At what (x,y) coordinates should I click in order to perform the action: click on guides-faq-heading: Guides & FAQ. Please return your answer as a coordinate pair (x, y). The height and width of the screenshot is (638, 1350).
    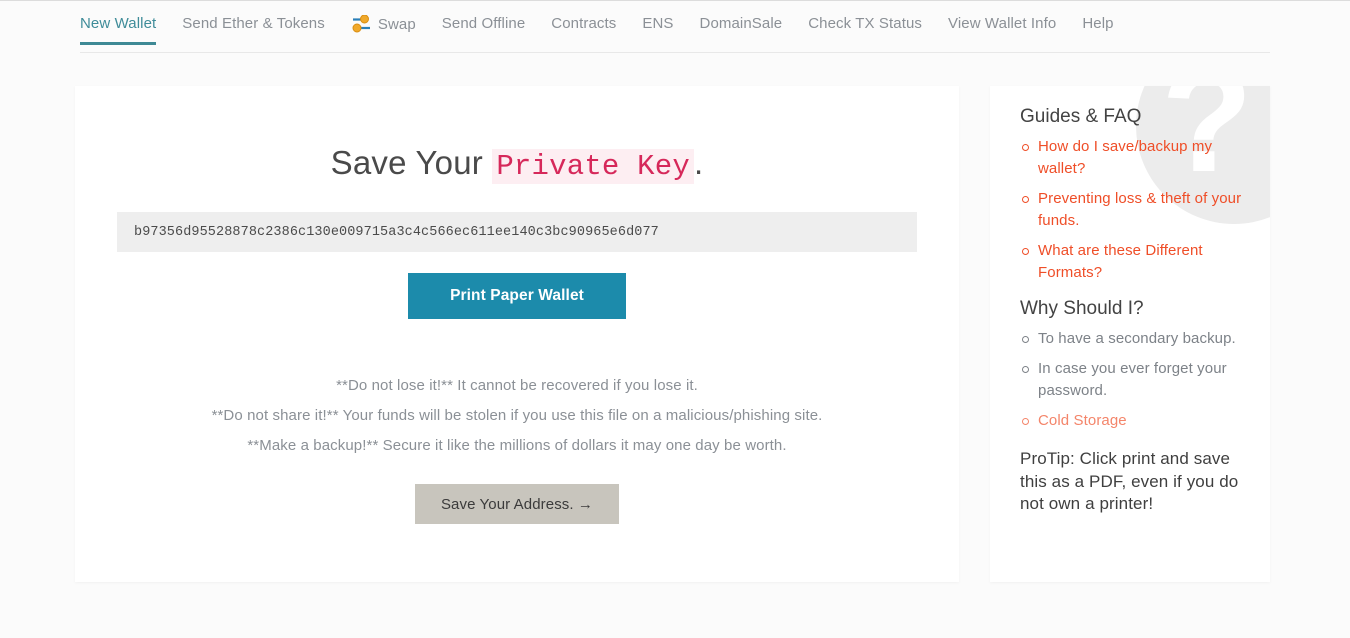
    Looking at the image, I should click on (1081, 116).